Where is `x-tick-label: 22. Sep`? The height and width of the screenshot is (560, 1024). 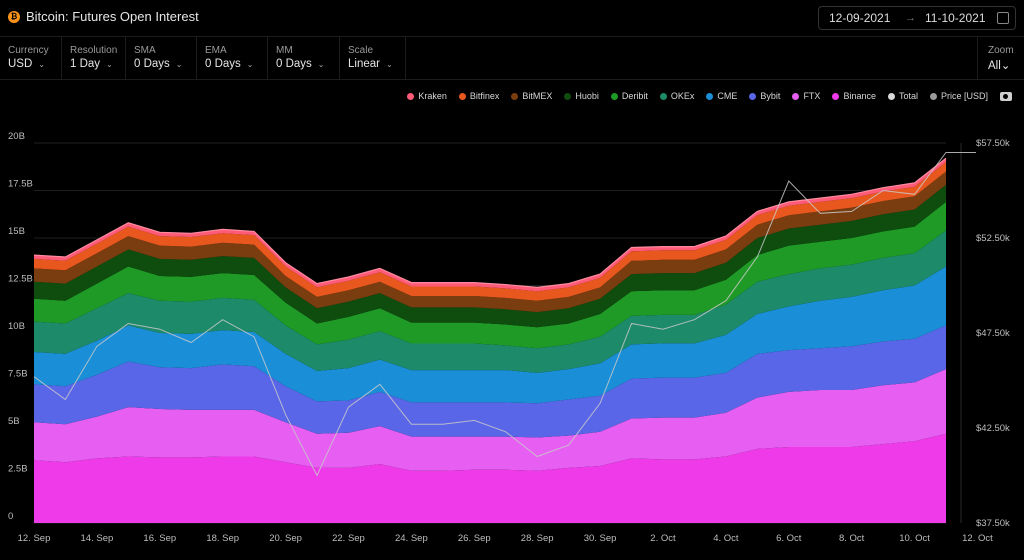
x-tick-label: 22. Sep is located at coordinates (348, 538).